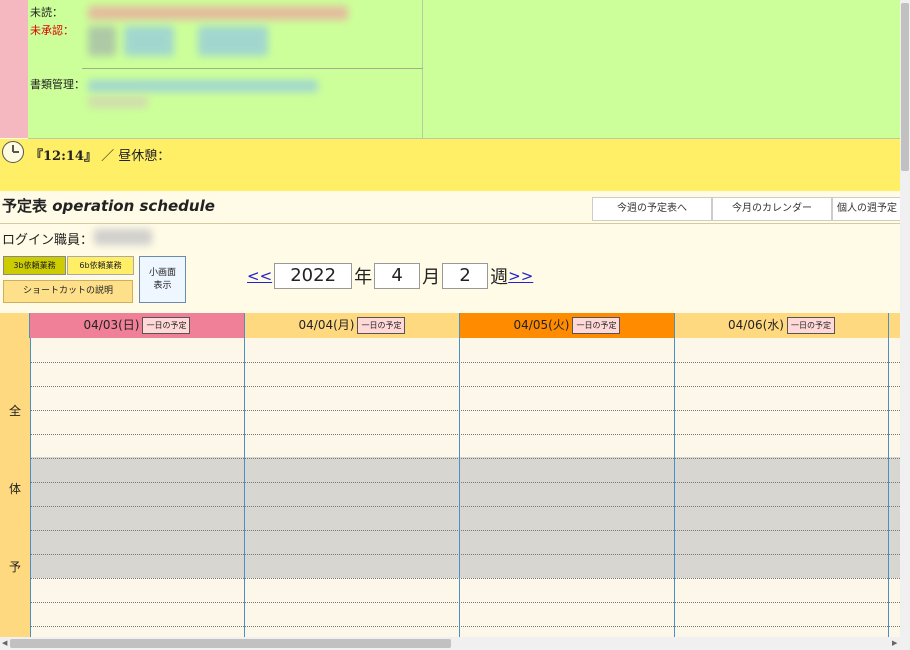 This screenshot has height=650, width=910. Describe the element at coordinates (352, 325) in the screenshot. I see `day-header-1: 04/04(月) 一日の予定` at that location.